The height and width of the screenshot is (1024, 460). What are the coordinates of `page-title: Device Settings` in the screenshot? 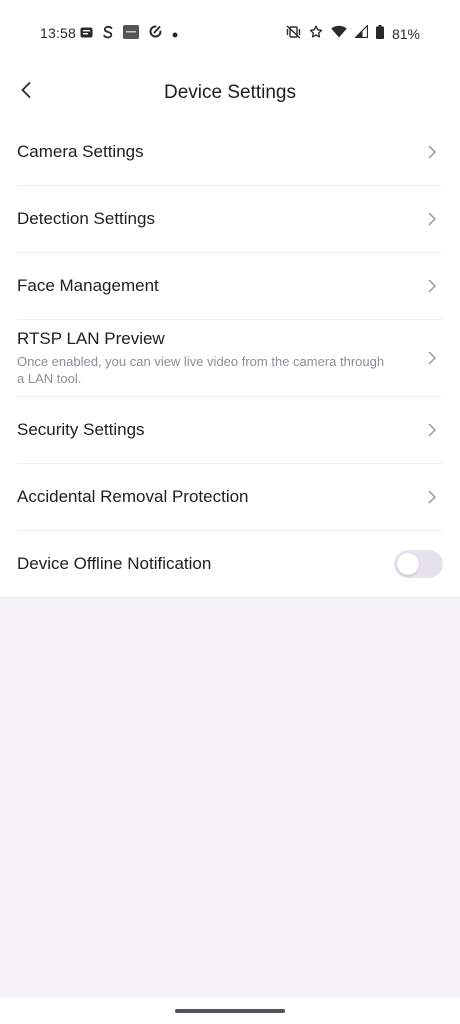 It's located at (229, 92).